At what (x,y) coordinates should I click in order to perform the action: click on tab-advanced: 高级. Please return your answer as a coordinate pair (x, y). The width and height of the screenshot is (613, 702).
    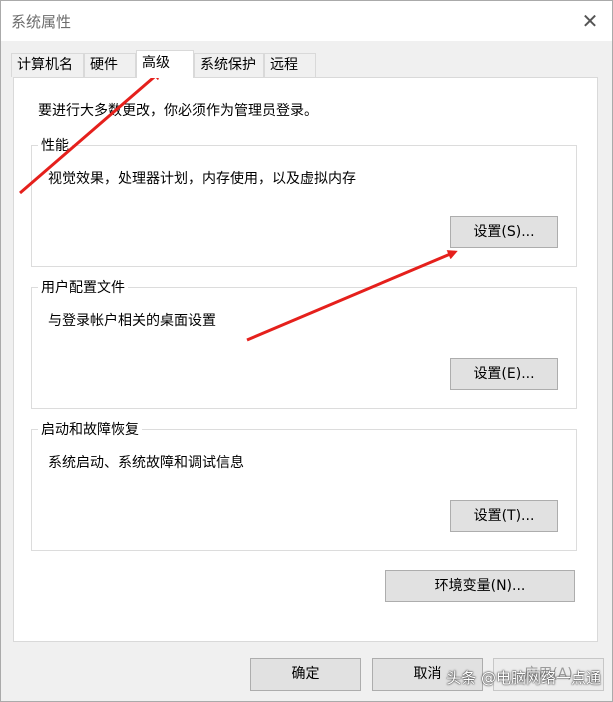
    Looking at the image, I should click on (165, 64).